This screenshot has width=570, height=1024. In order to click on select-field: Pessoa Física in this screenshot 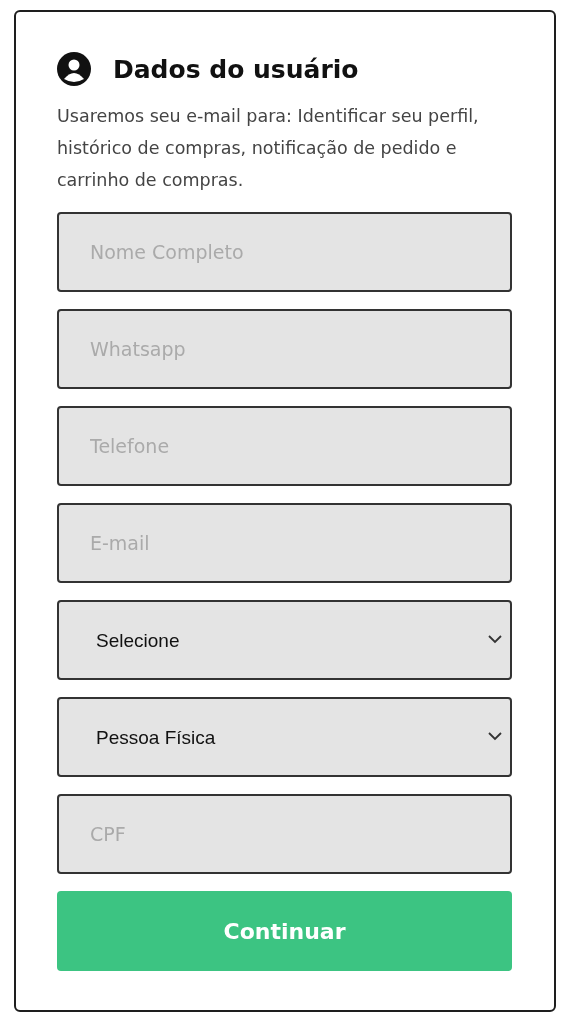, I will do `click(284, 737)`.